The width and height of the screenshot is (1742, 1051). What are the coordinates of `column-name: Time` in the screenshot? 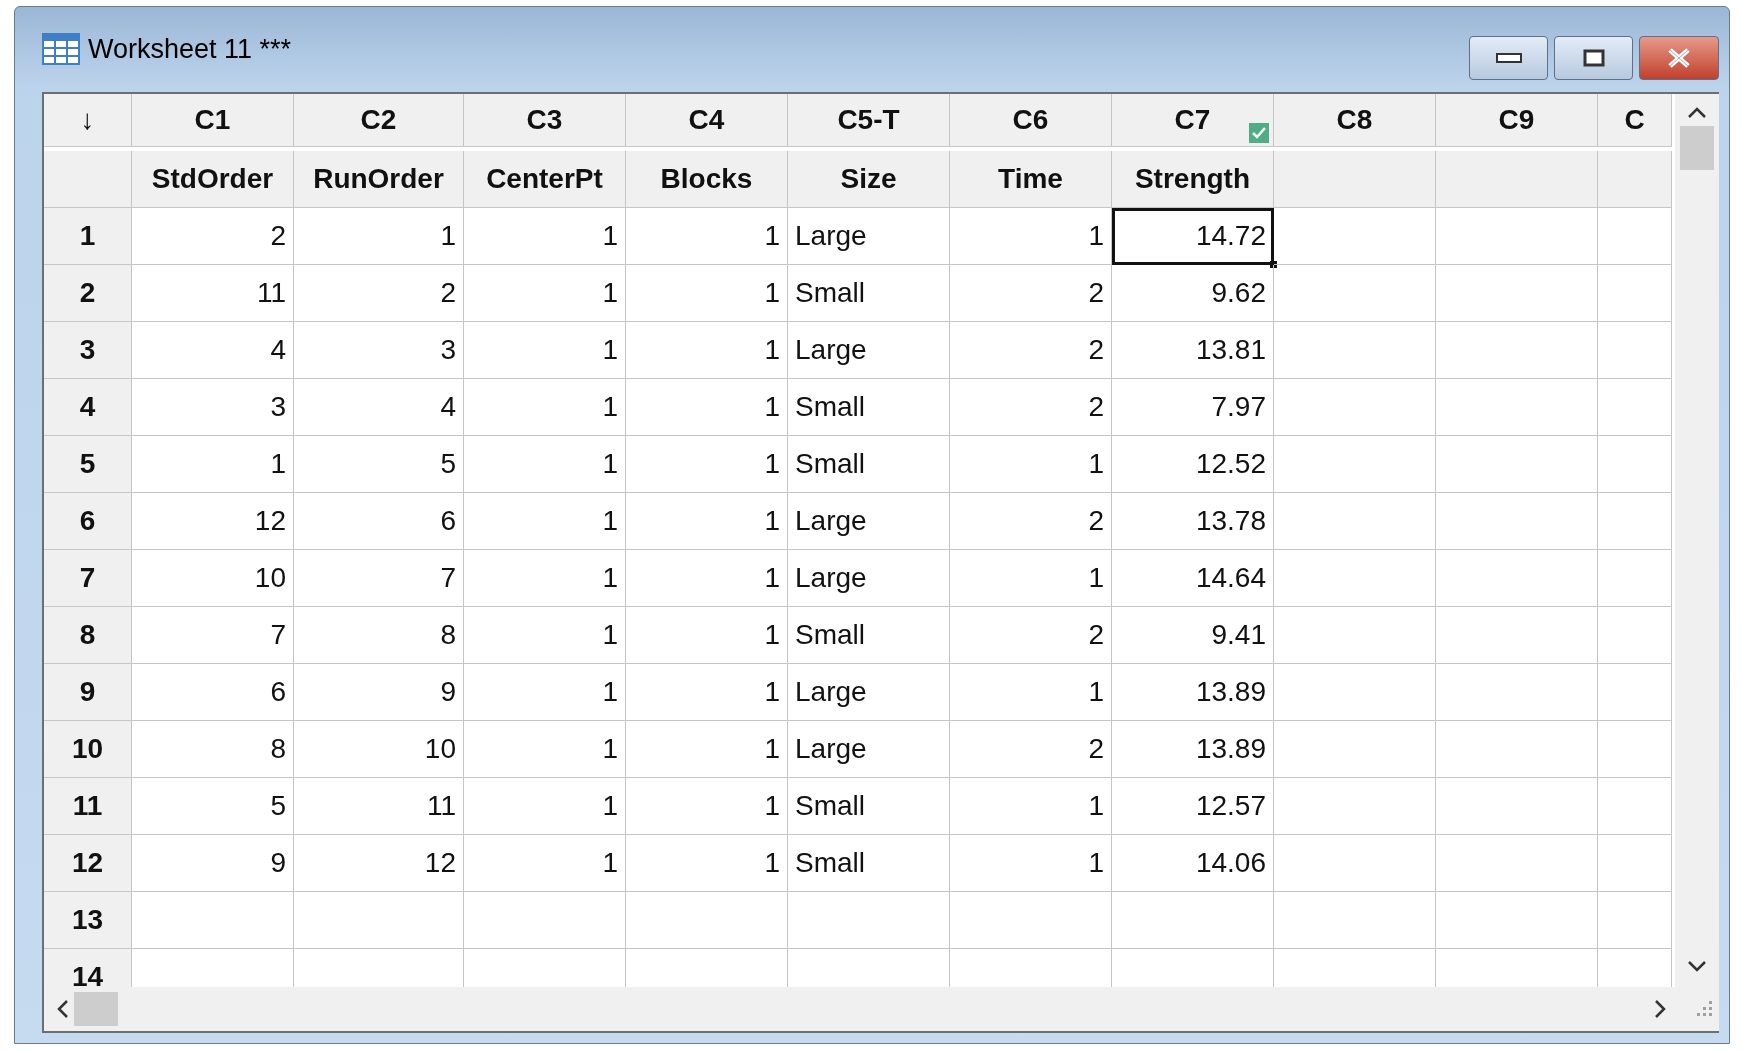 It's located at (1031, 179).